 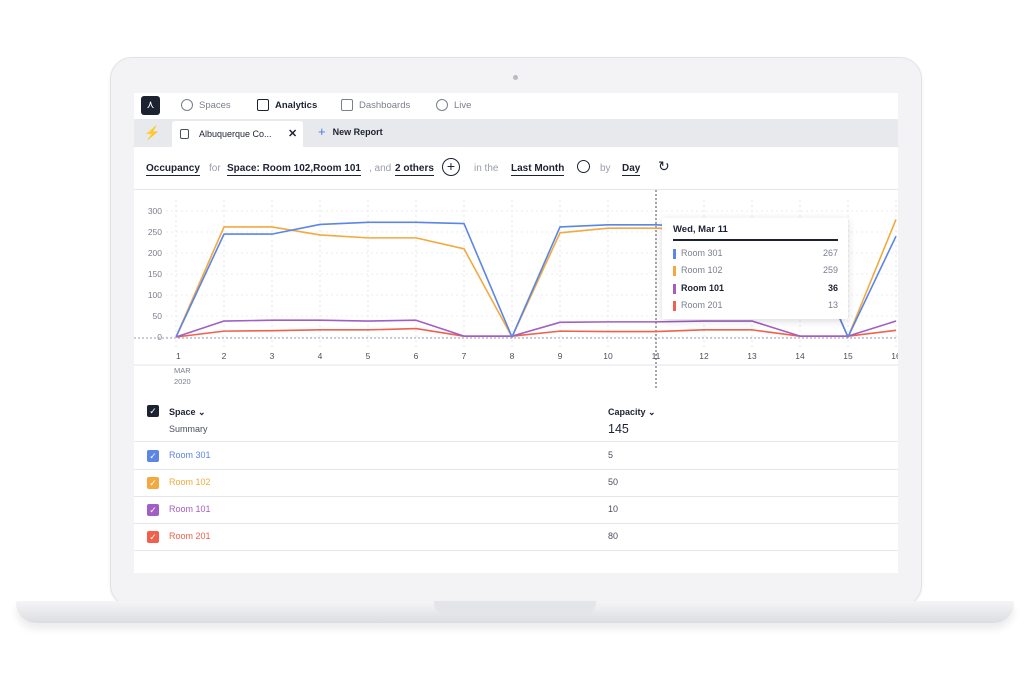 I want to click on tooltip-series-value: 267, so click(x=830, y=253).